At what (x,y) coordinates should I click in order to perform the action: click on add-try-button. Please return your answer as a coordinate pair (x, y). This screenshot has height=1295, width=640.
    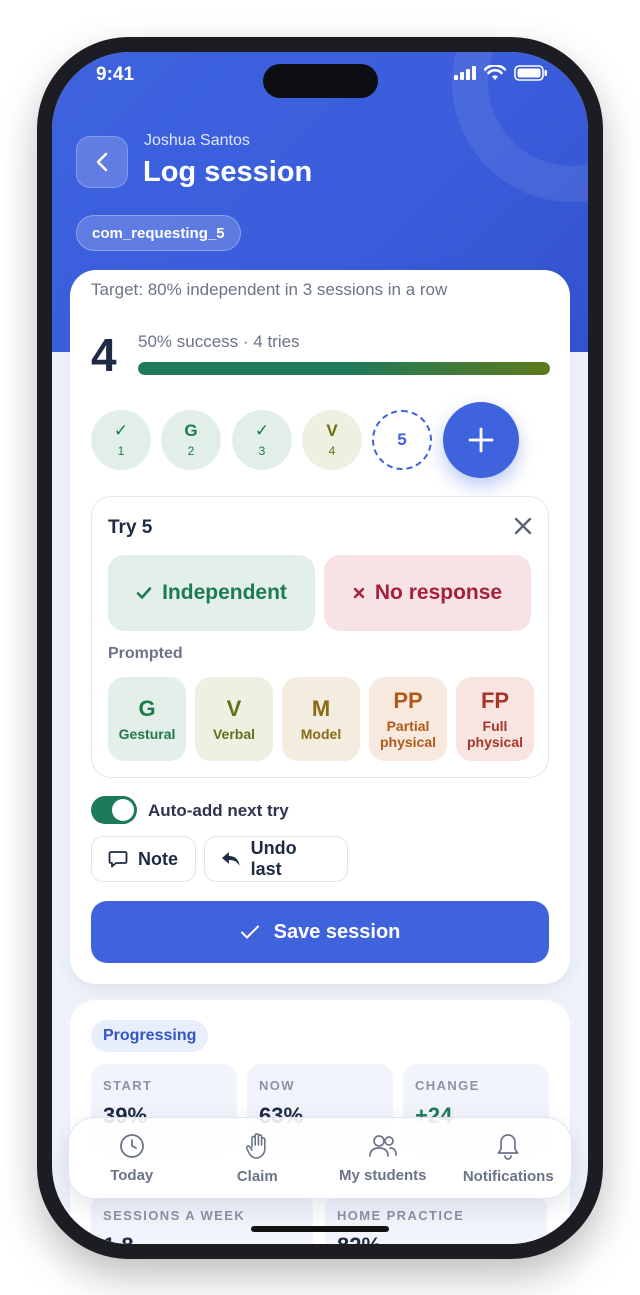
    Looking at the image, I should click on (481, 440).